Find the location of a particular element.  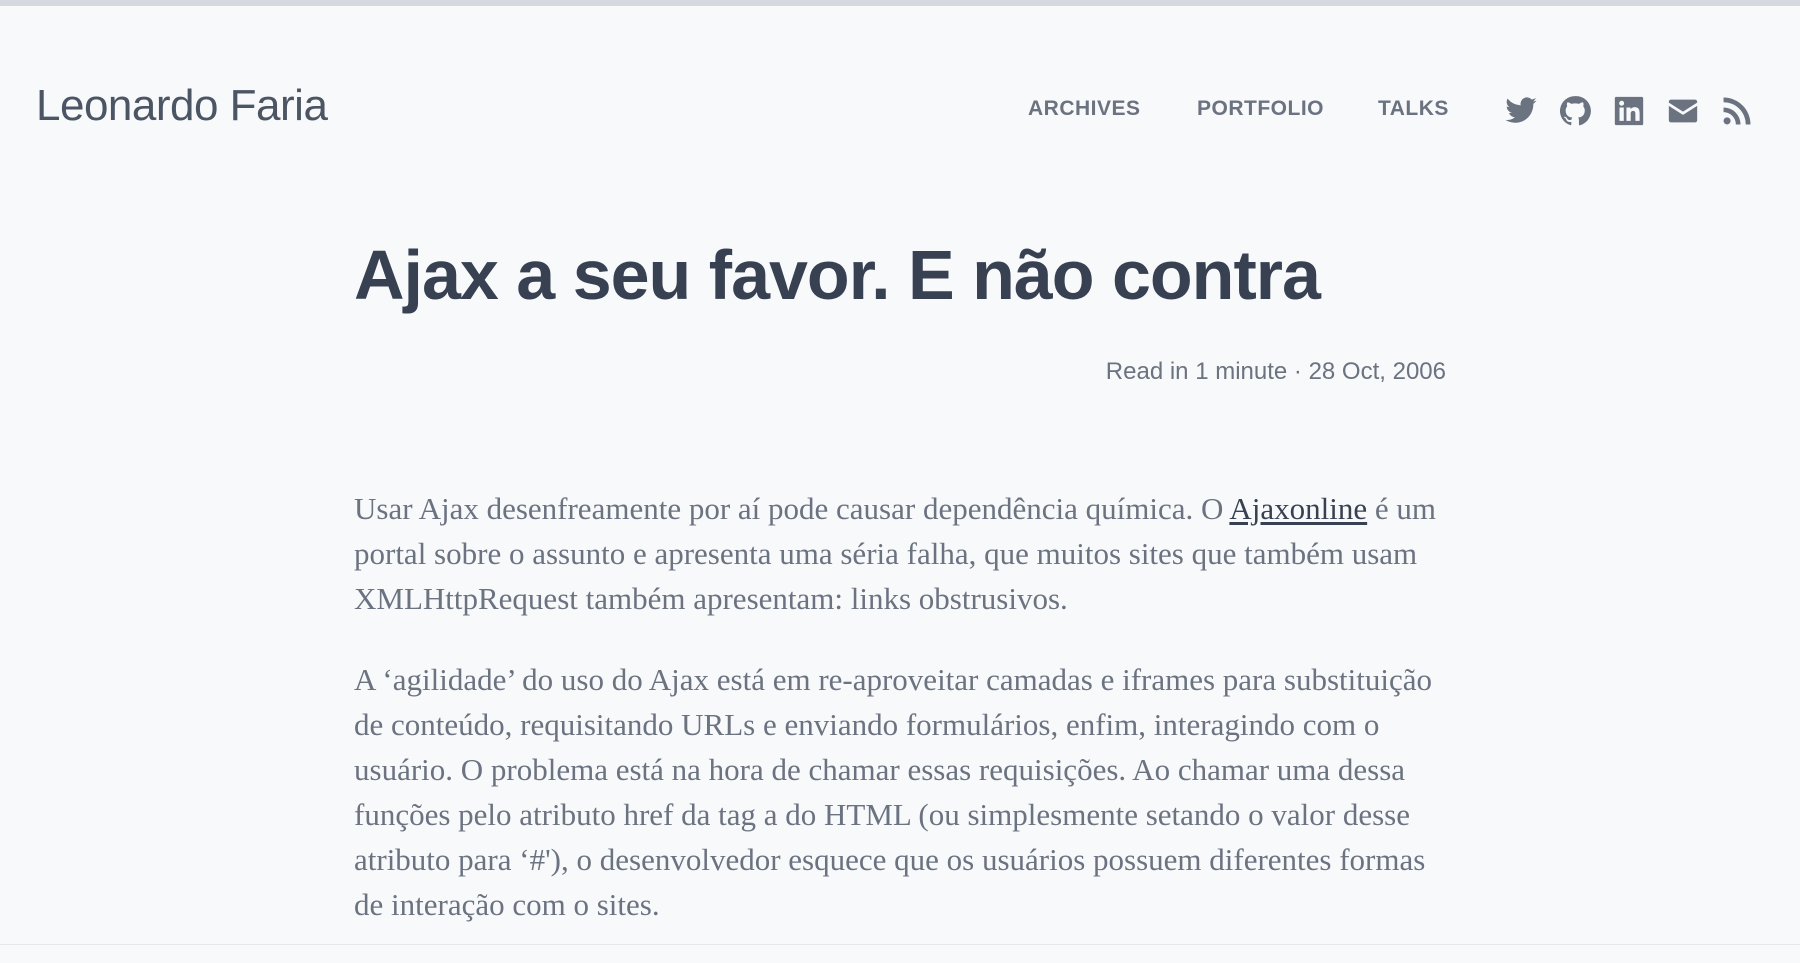

twitter-icon is located at coordinates (1521, 111).